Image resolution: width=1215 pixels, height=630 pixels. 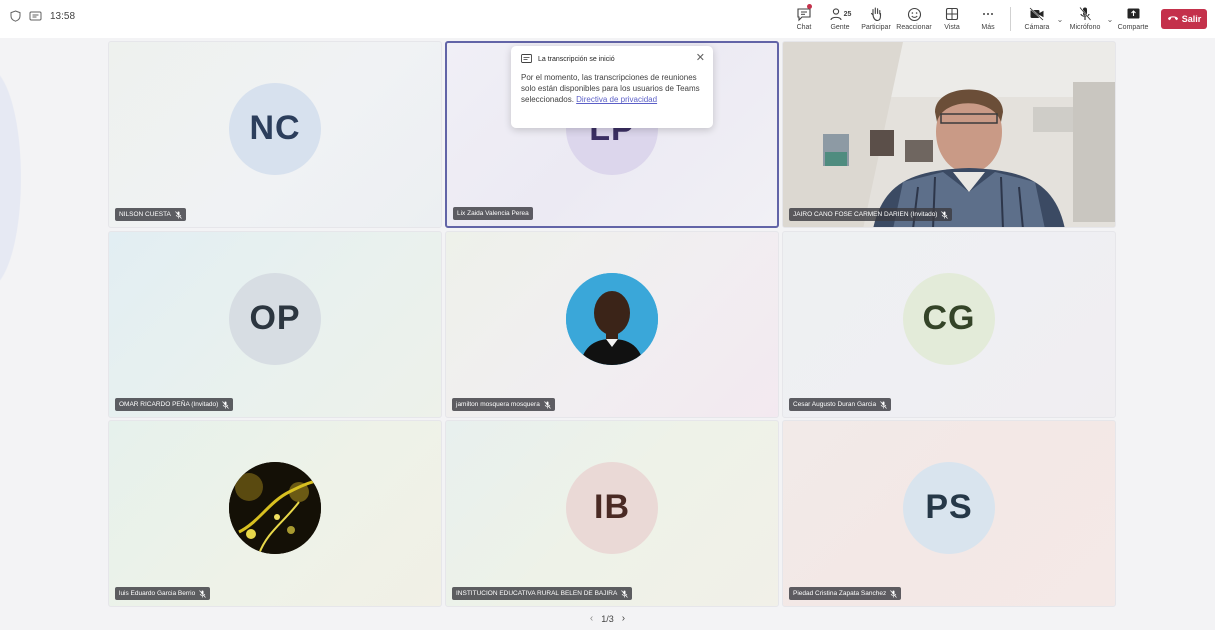 I want to click on participant-name: Lix Zaida Valencia Perea, so click(x=493, y=213).